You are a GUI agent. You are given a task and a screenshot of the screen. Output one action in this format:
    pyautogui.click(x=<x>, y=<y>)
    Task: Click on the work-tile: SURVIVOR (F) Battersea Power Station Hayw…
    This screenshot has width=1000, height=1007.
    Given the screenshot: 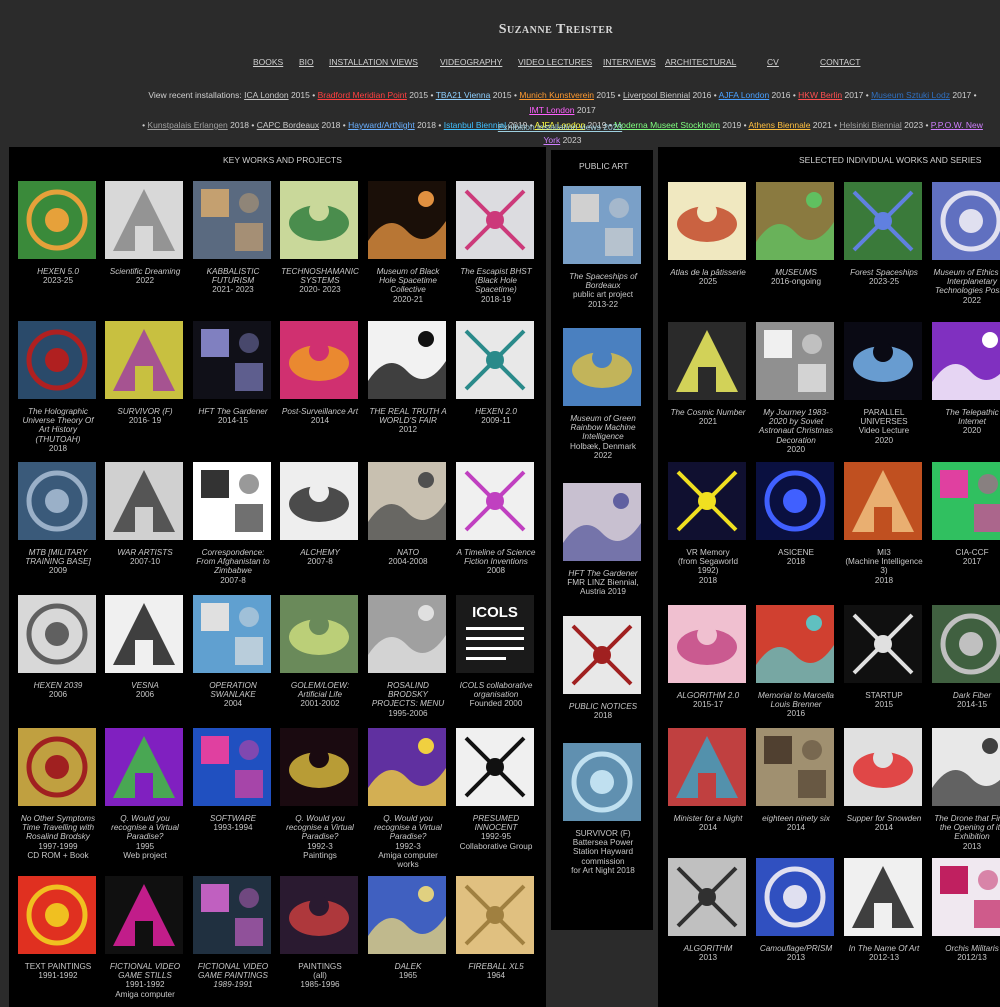 What is the action you would take?
    pyautogui.click(x=603, y=809)
    